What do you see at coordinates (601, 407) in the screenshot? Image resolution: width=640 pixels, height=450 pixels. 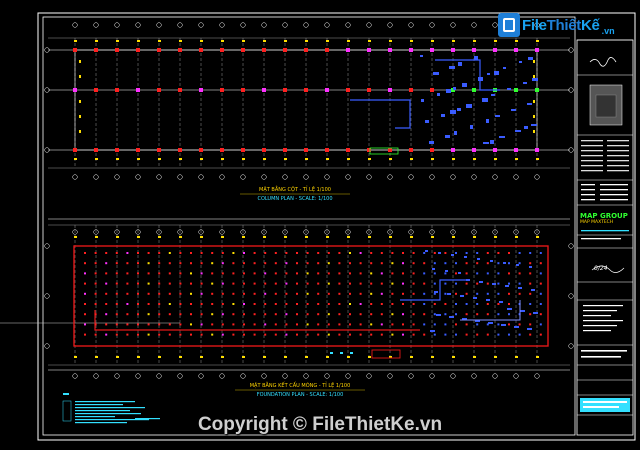 I see `drawing-number-text` at bounding box center [601, 407].